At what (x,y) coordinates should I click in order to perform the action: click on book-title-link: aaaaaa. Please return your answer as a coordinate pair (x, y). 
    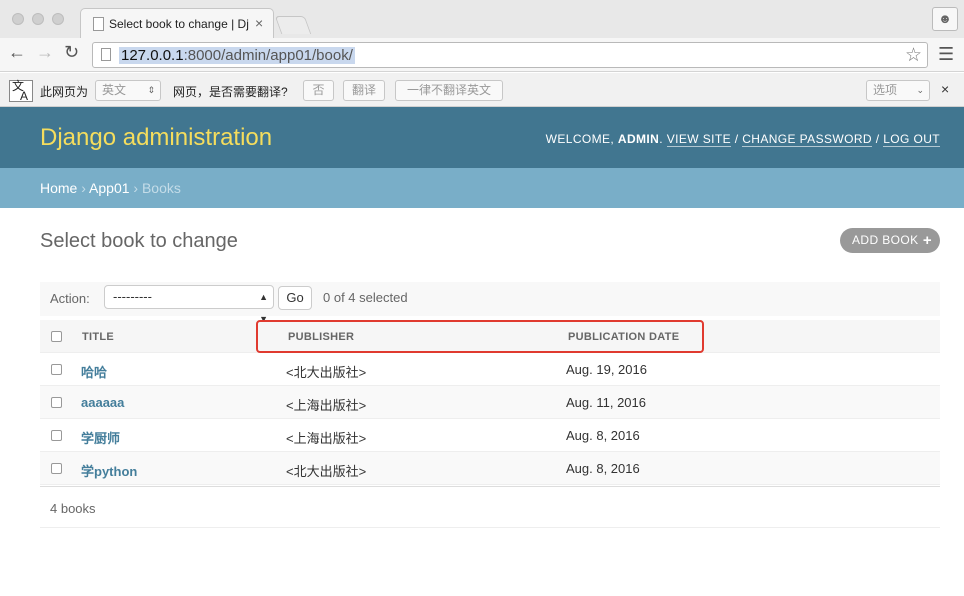
    Looking at the image, I should click on (102, 402).